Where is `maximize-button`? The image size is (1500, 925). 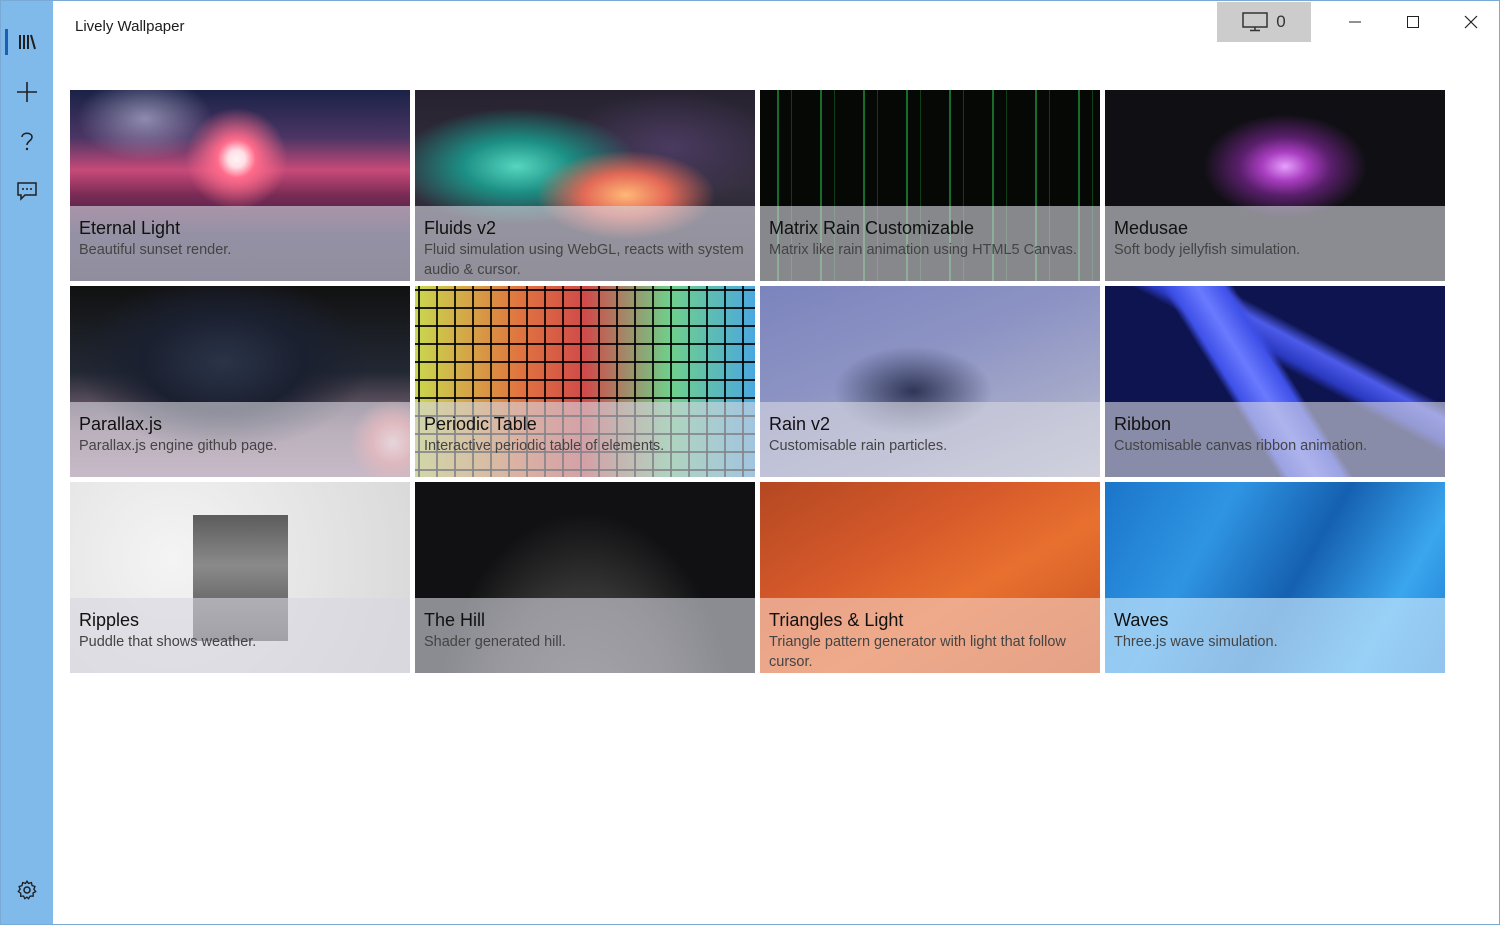 maximize-button is located at coordinates (1413, 22).